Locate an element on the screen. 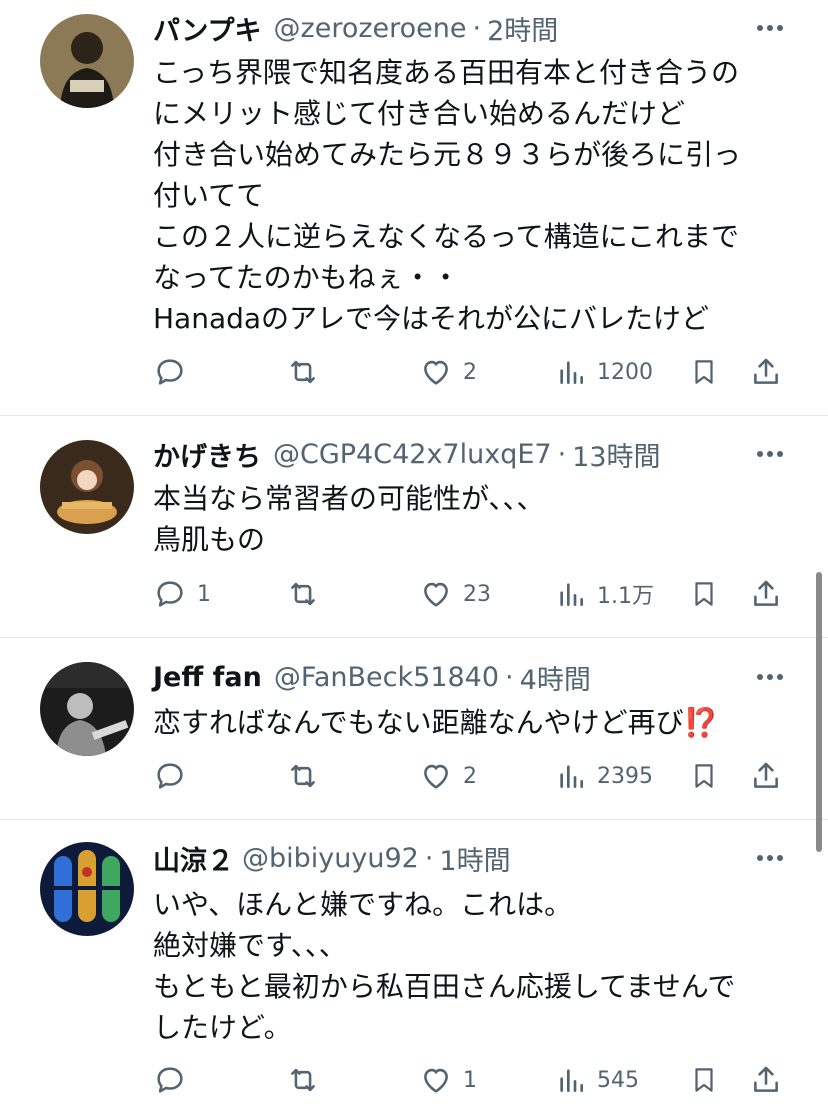  reply-header: Jeff fan @FanBeck51840 · 4時間 is located at coordinates (372, 677).